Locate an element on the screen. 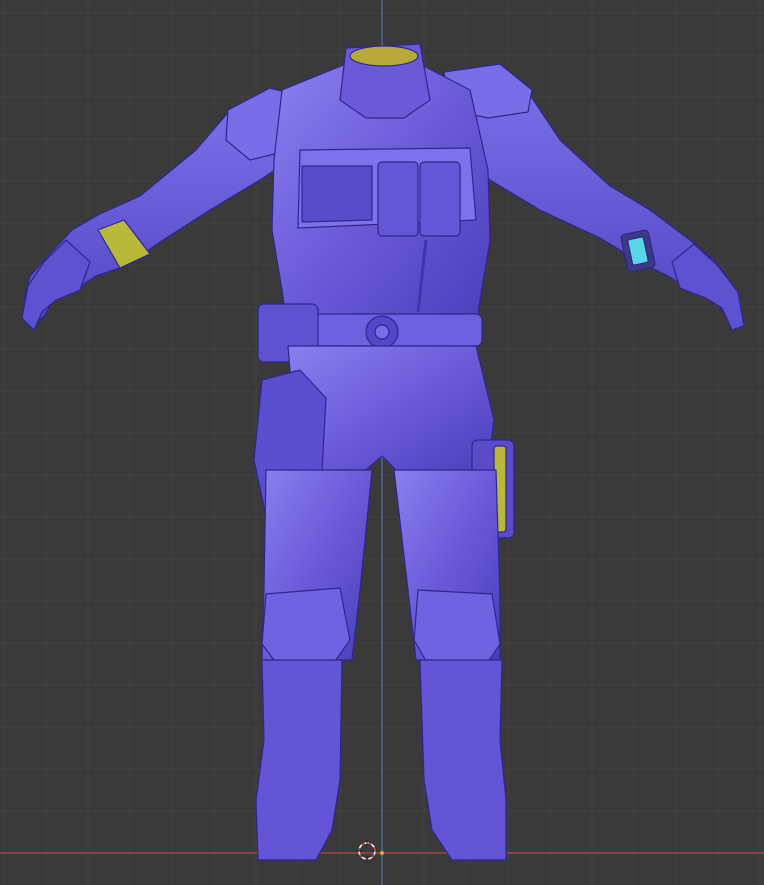 The width and height of the screenshot is (764, 885). chest-pouch-left is located at coordinates (398, 199).